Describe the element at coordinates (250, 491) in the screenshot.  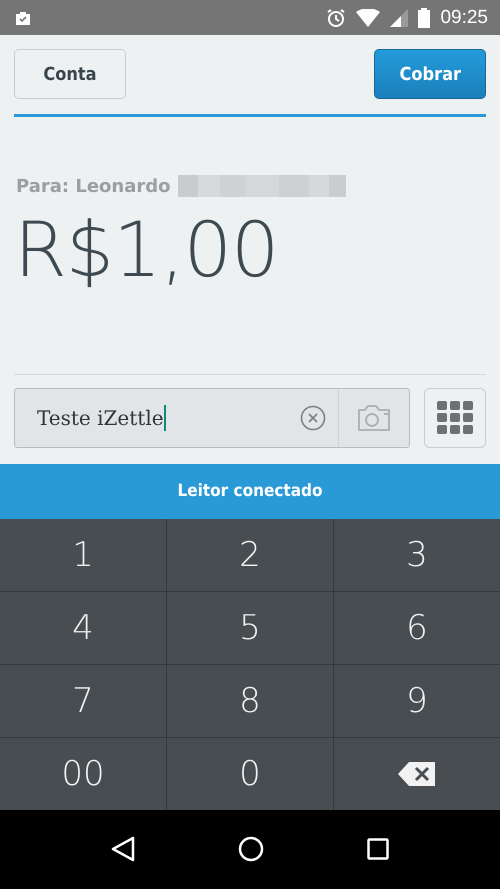
I see `banner-text: Leitor conectado` at that location.